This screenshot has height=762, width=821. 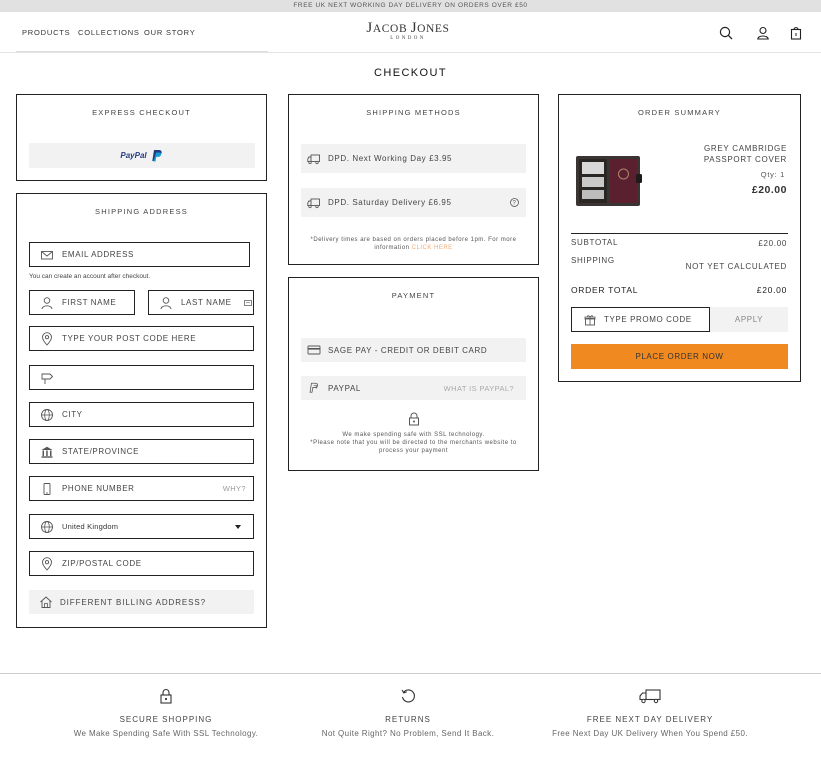 What do you see at coordinates (763, 33) in the screenshot?
I see `account-icon` at bounding box center [763, 33].